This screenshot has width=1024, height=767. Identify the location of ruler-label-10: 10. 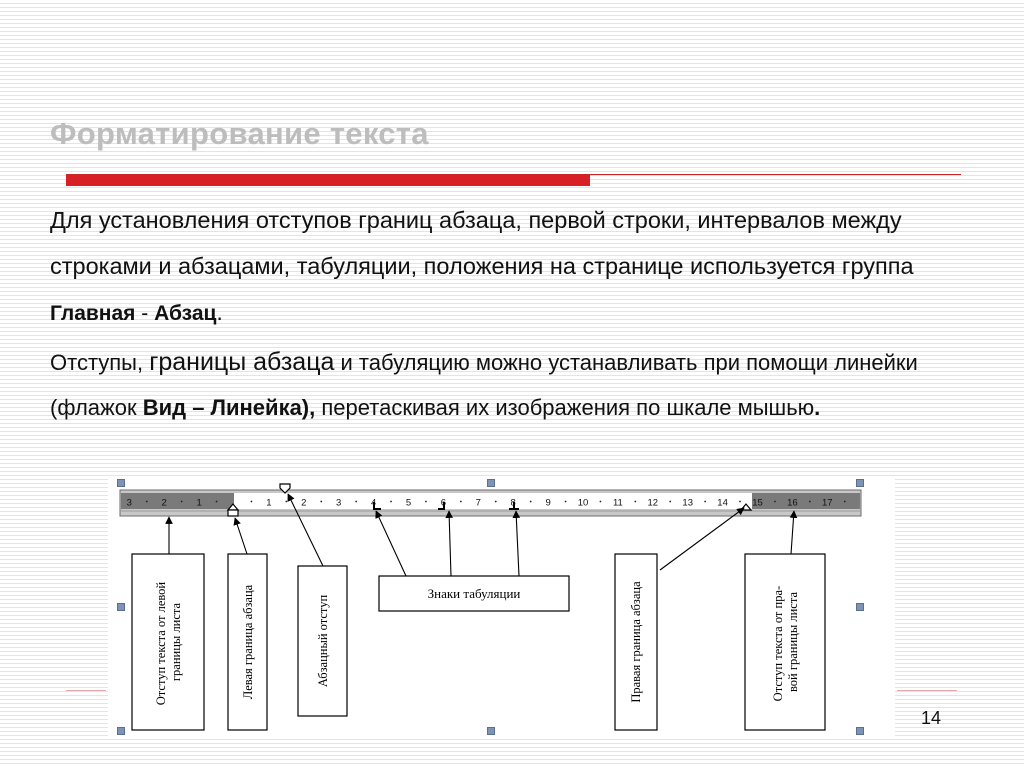
(583, 503).